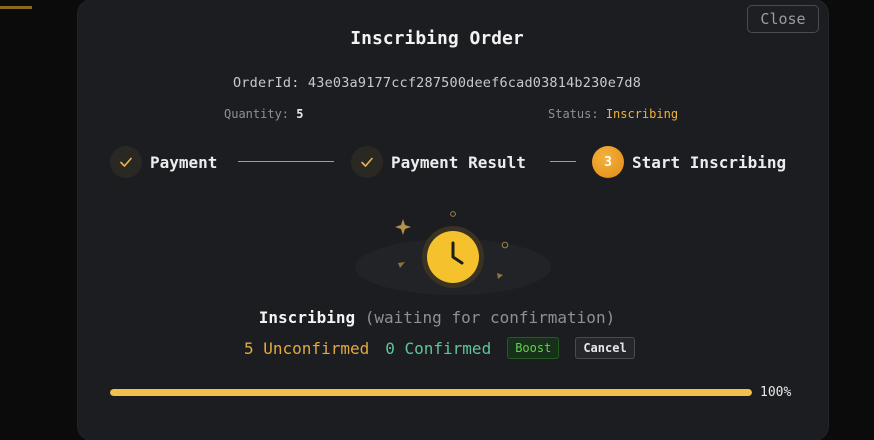 This screenshot has width=874, height=440. I want to click on step-label: Payment, so click(184, 162).